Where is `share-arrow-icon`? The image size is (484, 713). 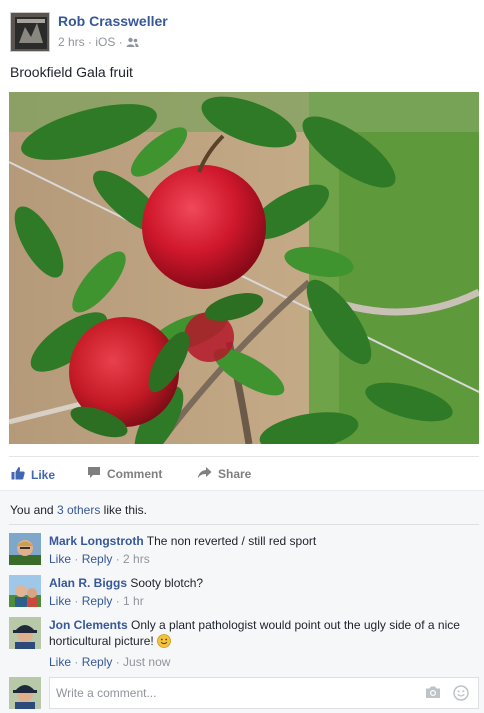
share-arrow-icon is located at coordinates (204, 474).